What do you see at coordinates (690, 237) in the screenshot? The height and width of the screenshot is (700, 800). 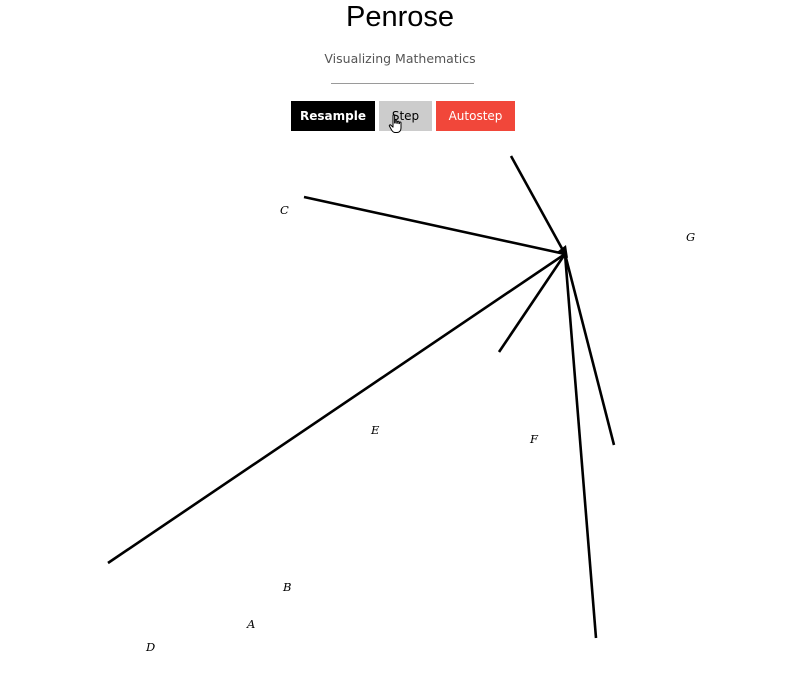 I see `point-label-g: G` at bounding box center [690, 237].